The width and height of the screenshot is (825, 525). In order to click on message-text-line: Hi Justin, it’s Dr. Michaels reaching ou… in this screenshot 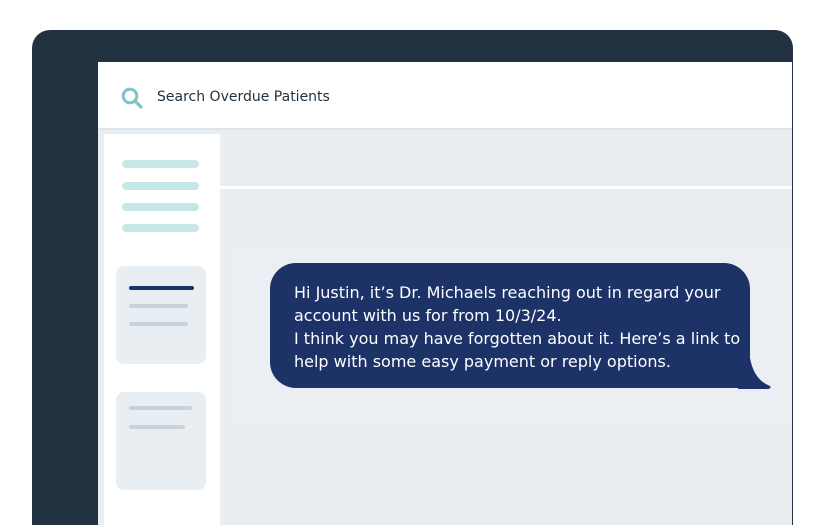, I will do `click(507, 292)`.